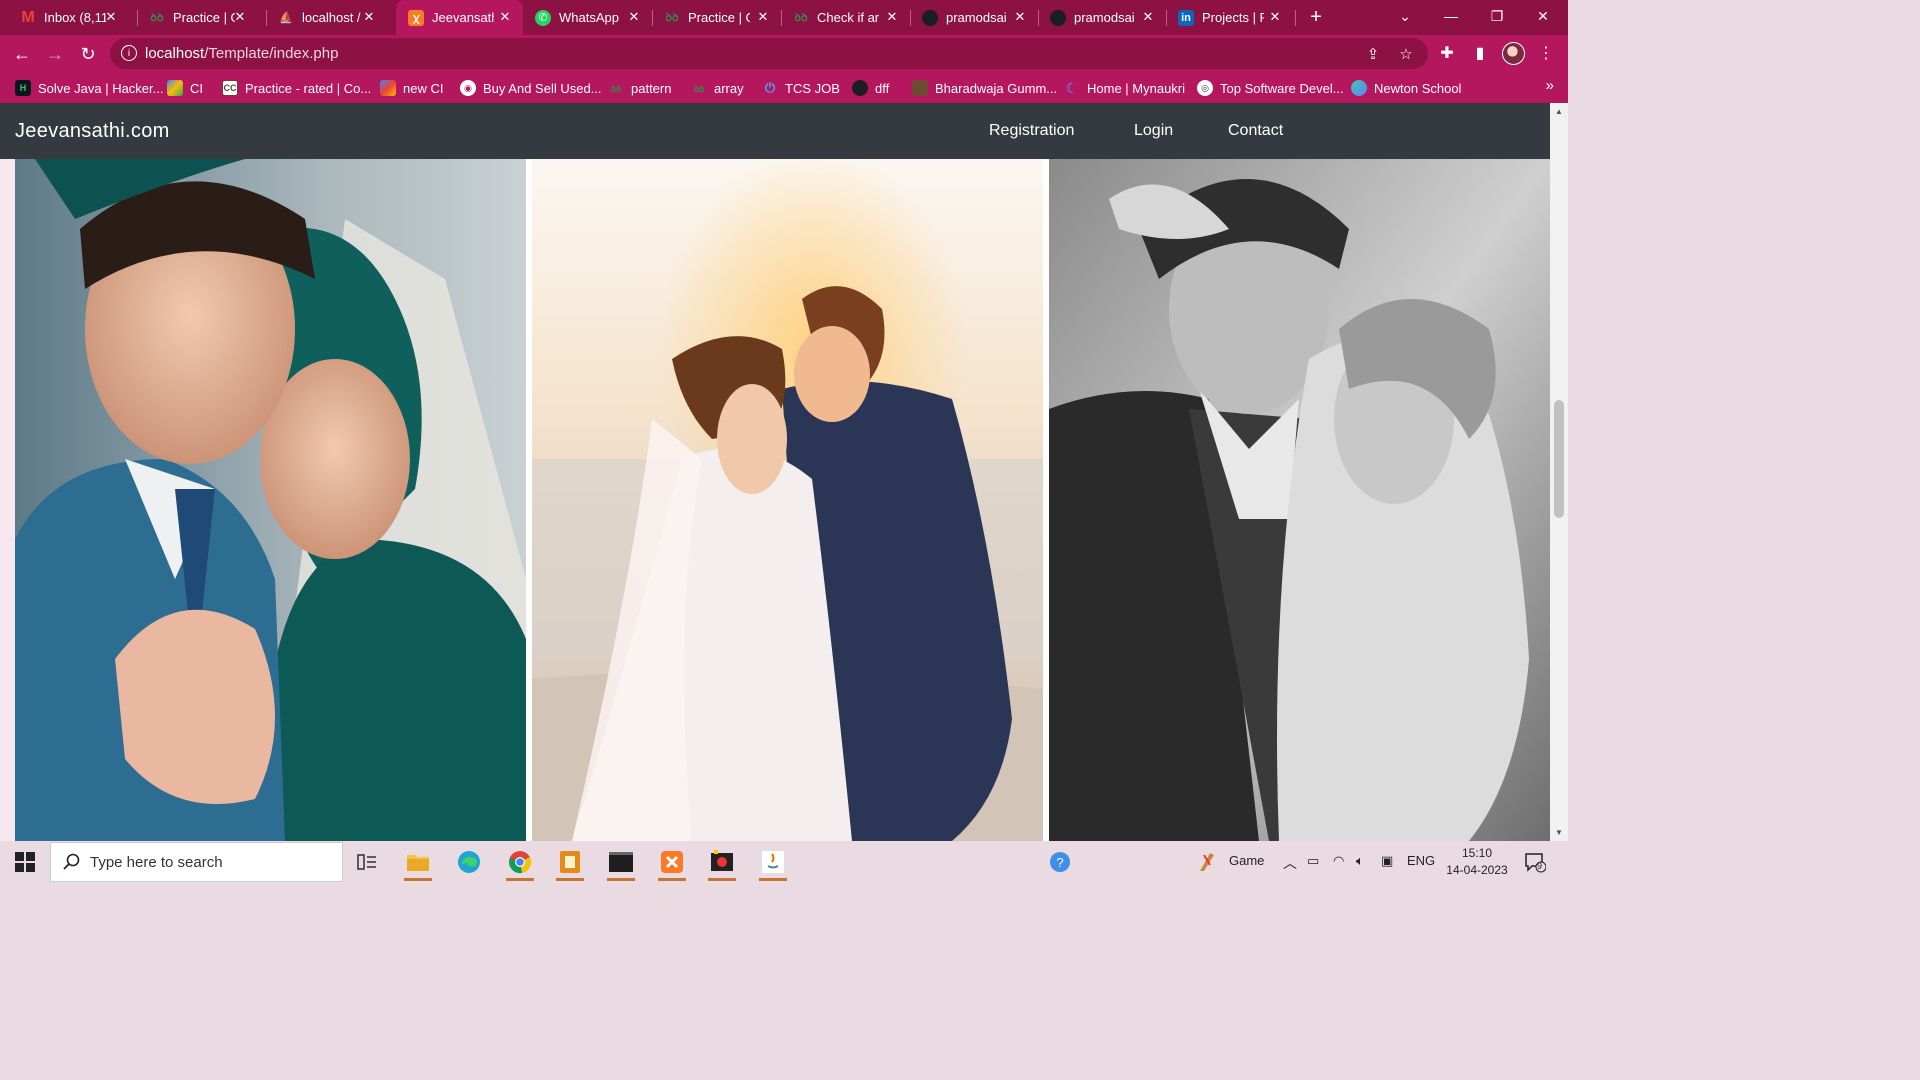 This screenshot has height=1080, width=1920. What do you see at coordinates (193, 17) in the screenshot?
I see `tab-practice-gfg: ꝺꝺ Practice | G ✕` at bounding box center [193, 17].